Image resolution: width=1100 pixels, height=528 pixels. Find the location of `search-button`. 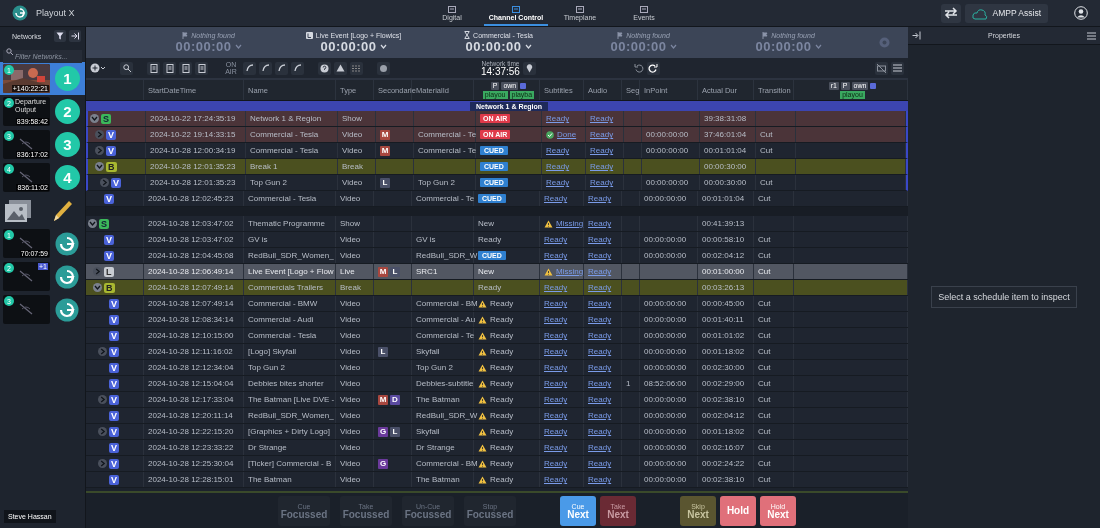

search-button is located at coordinates (126, 68).